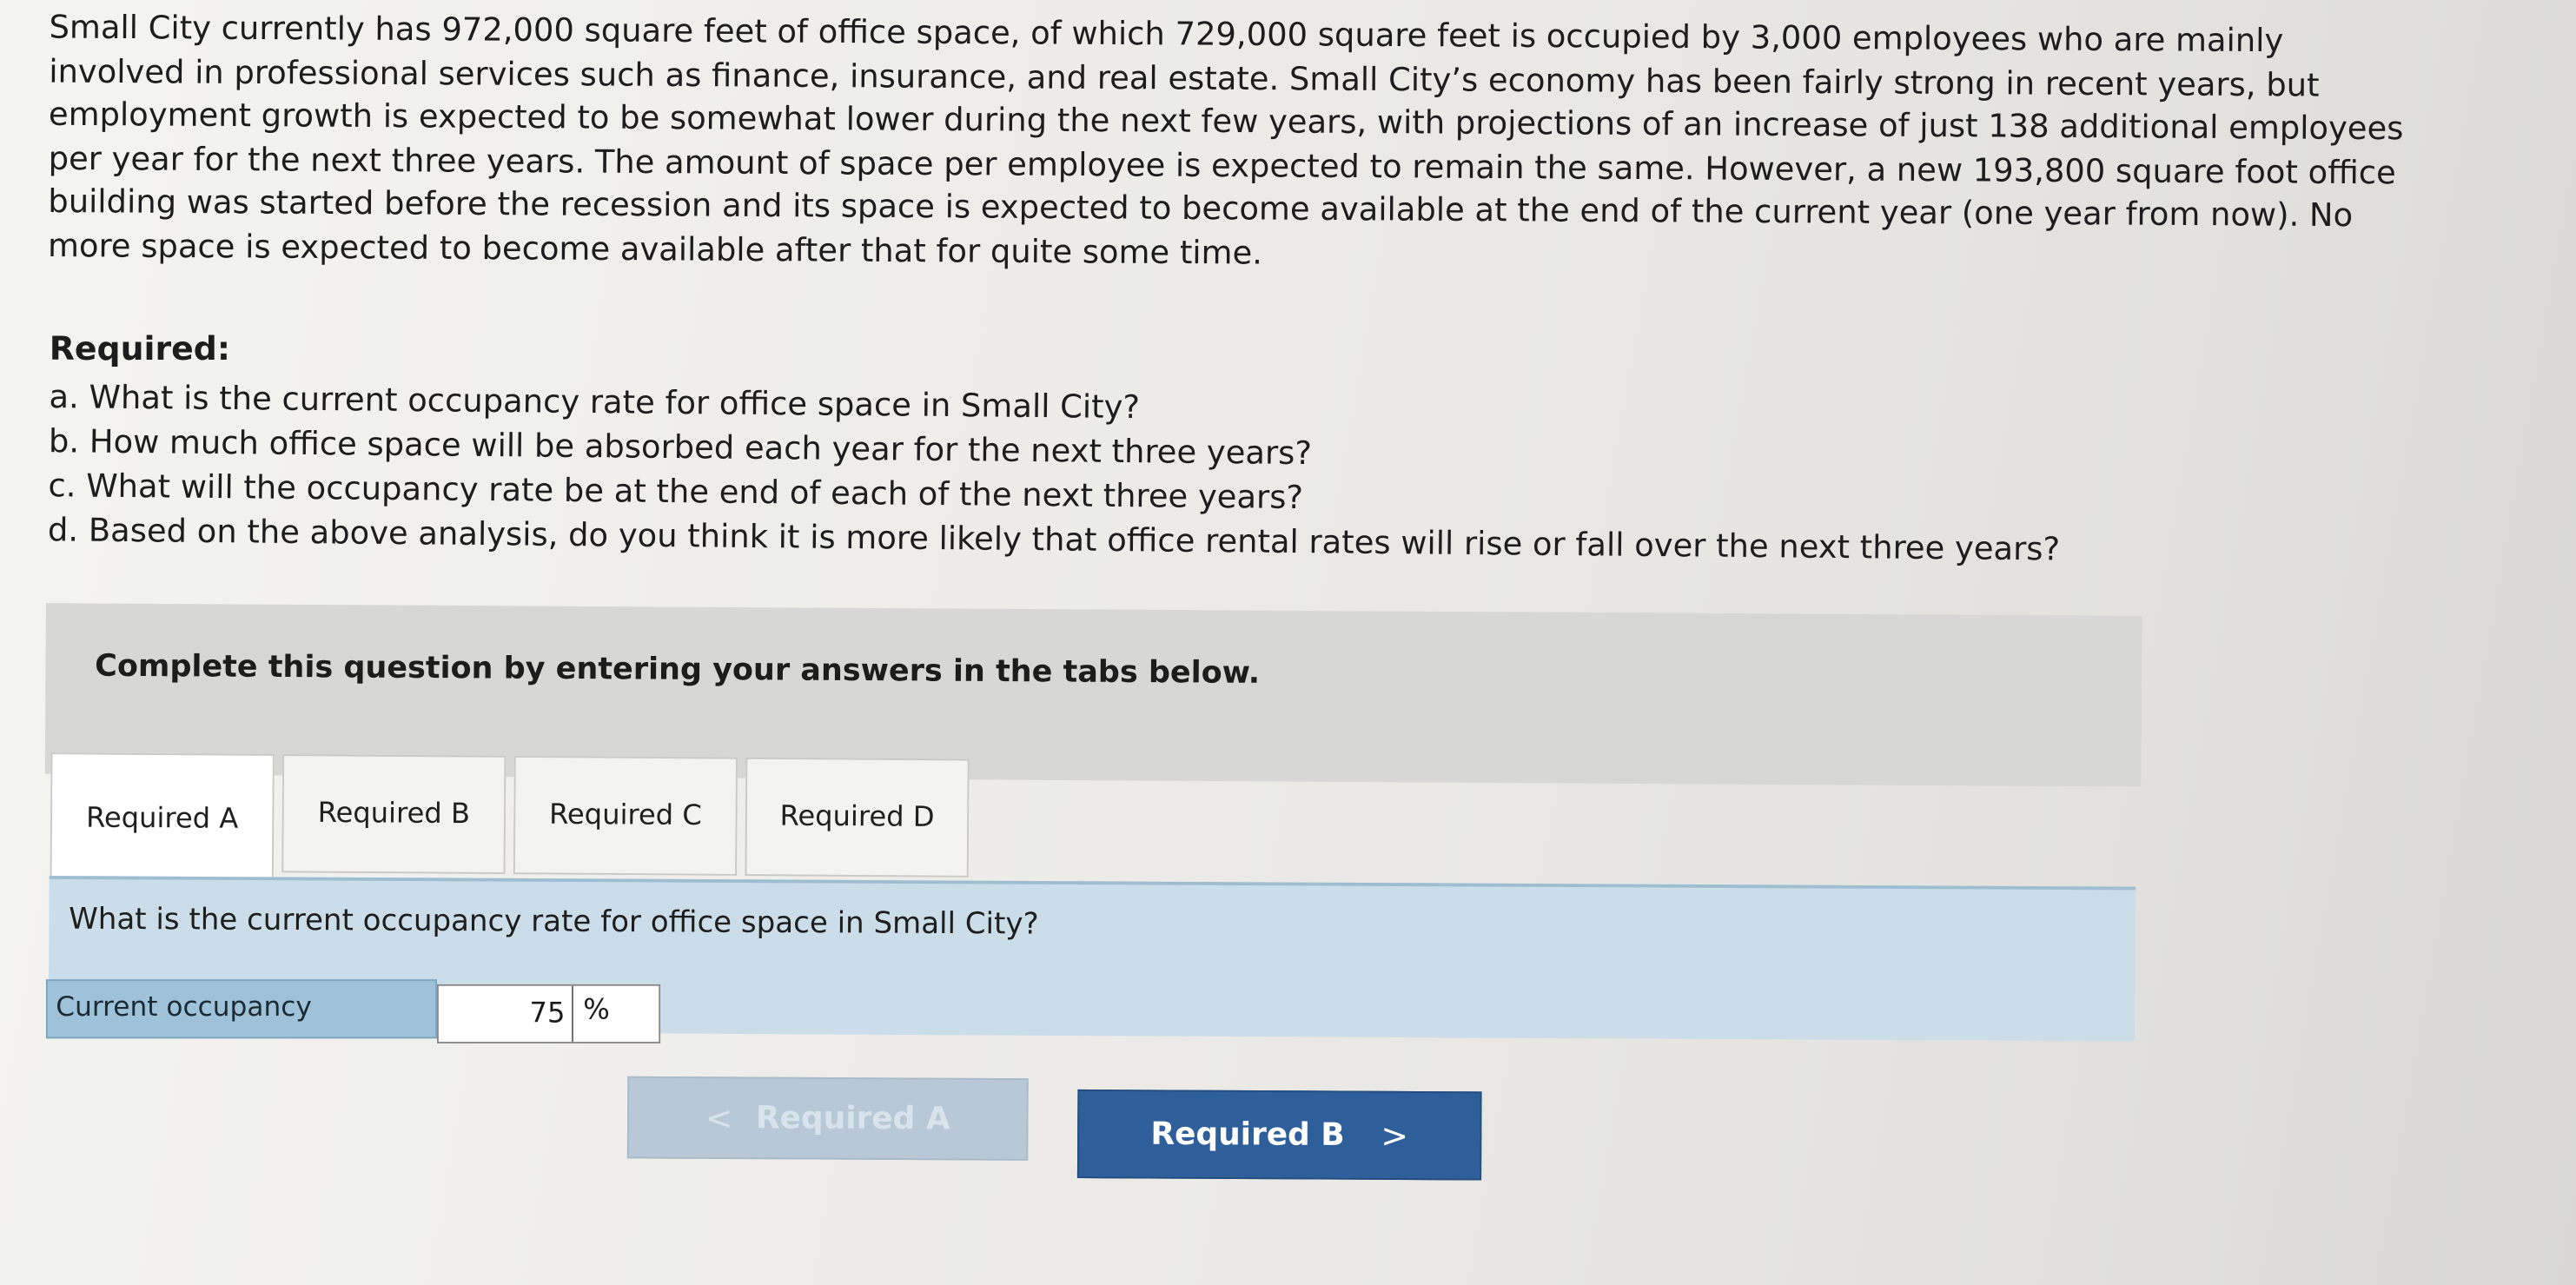  I want to click on chevron-right-icon: >, so click(1395, 1136).